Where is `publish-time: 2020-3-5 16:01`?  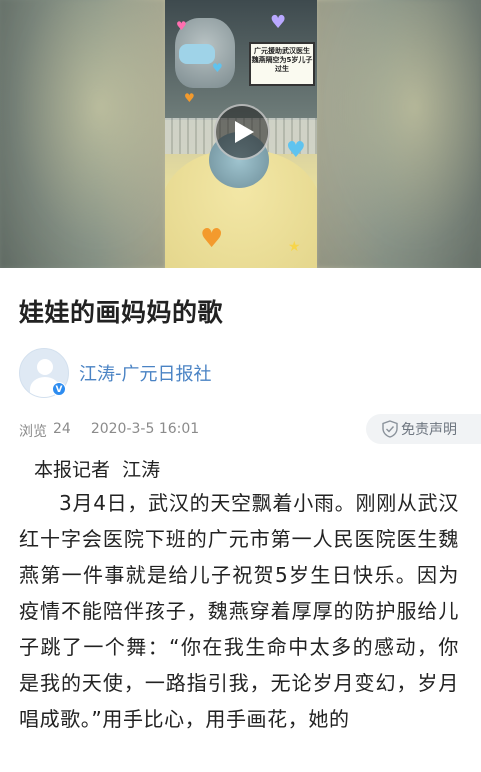
publish-time: 2020-3-5 16:01 is located at coordinates (145, 429).